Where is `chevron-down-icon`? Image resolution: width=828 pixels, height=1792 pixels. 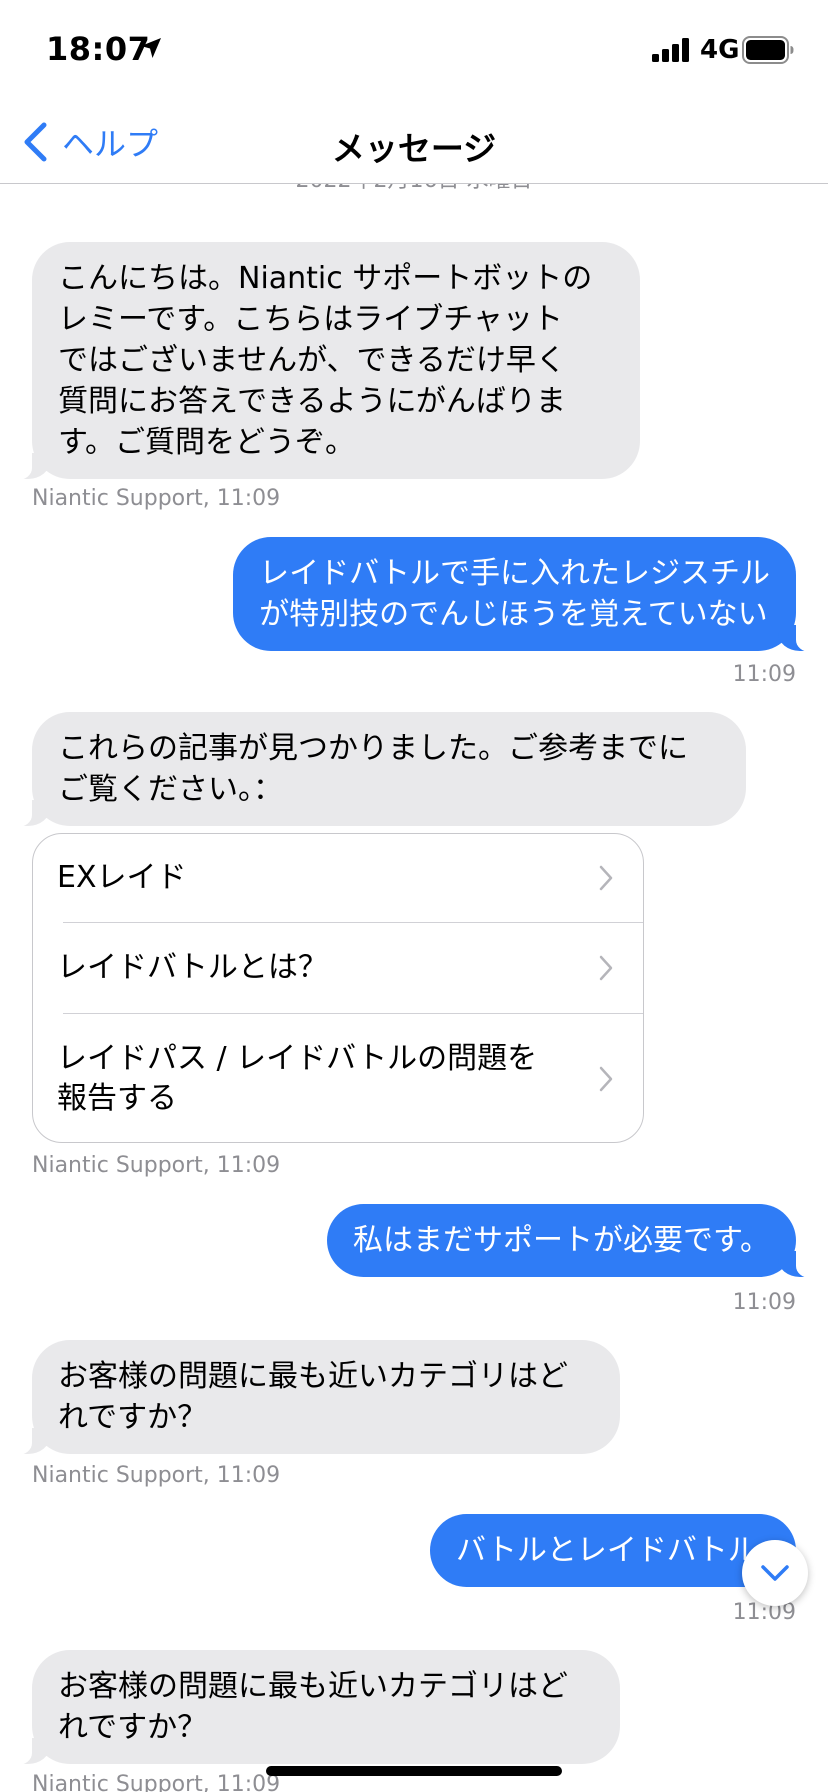
chevron-down-icon is located at coordinates (775, 1573).